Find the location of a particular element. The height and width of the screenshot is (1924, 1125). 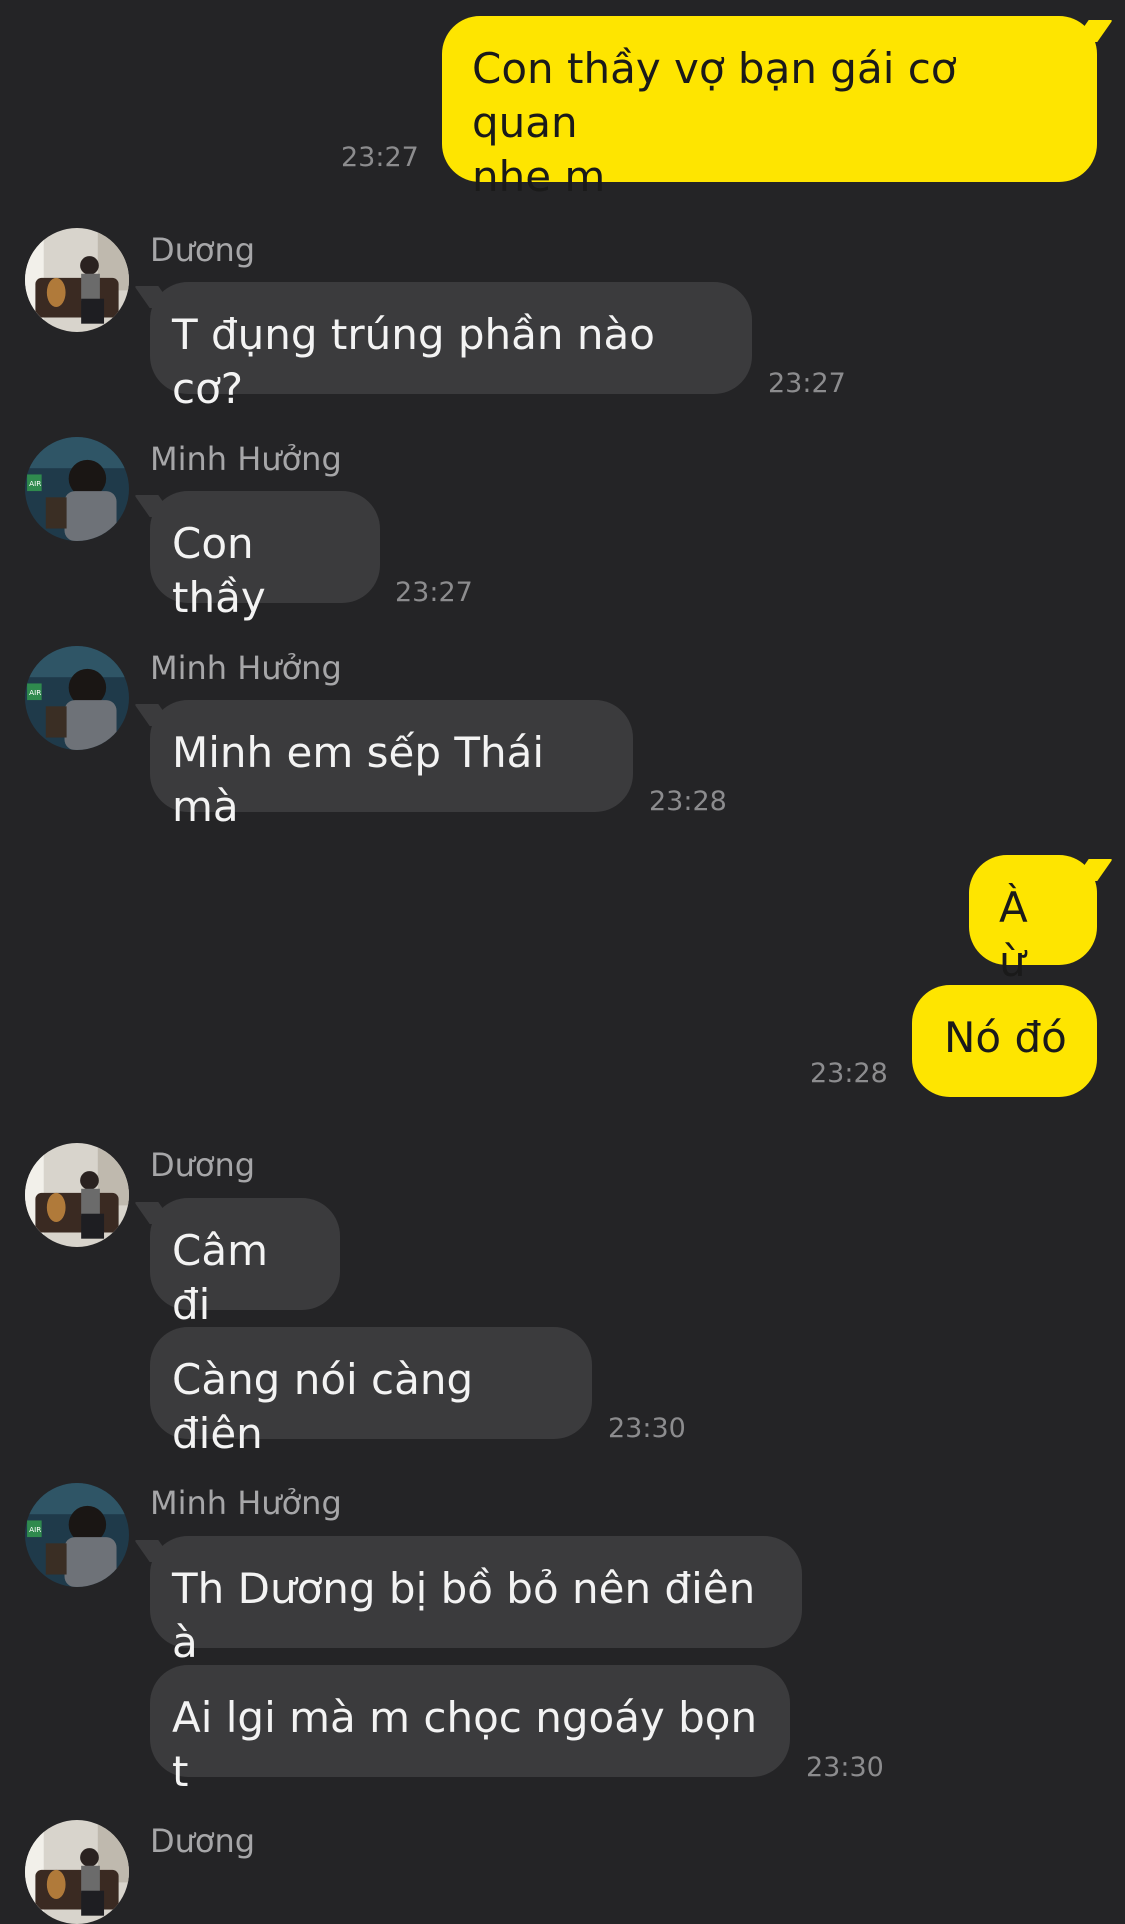

message-bubble-incoming: Càng nói càng điên is located at coordinates (371, 1392).